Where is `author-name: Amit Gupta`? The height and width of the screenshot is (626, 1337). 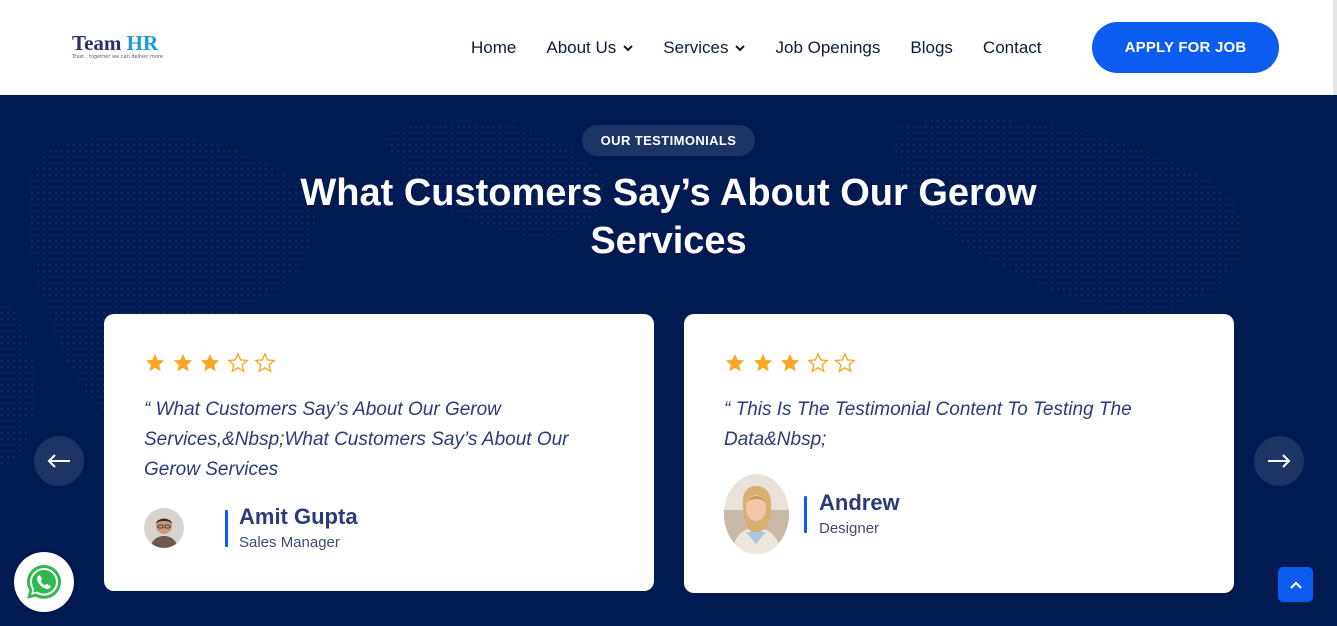 author-name: Amit Gupta is located at coordinates (298, 516).